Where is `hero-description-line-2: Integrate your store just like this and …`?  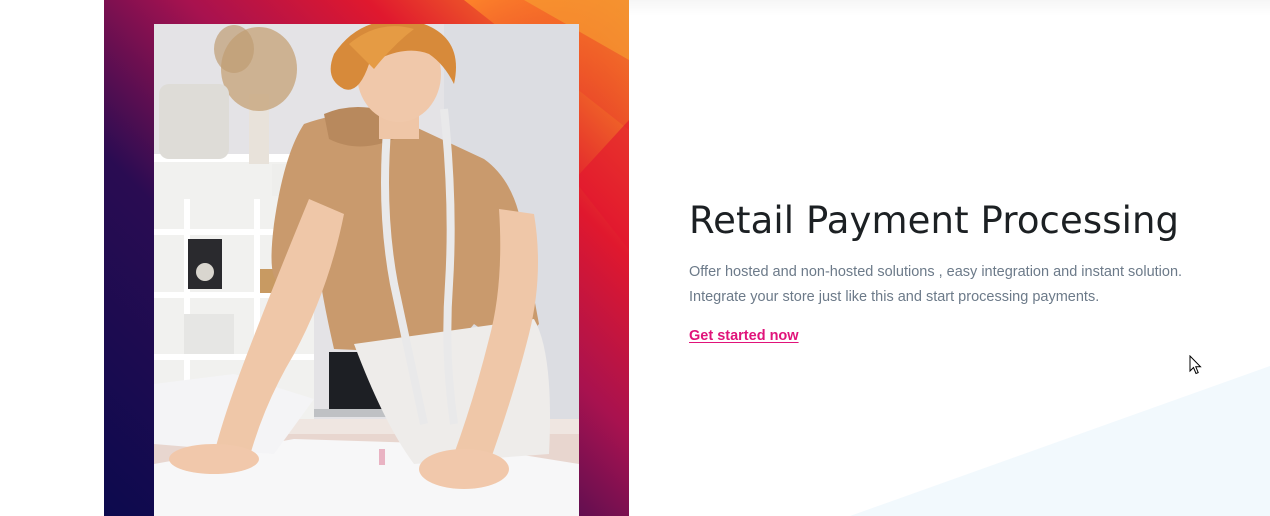 hero-description-line-2: Integrate your store just like this and … is located at coordinates (894, 297).